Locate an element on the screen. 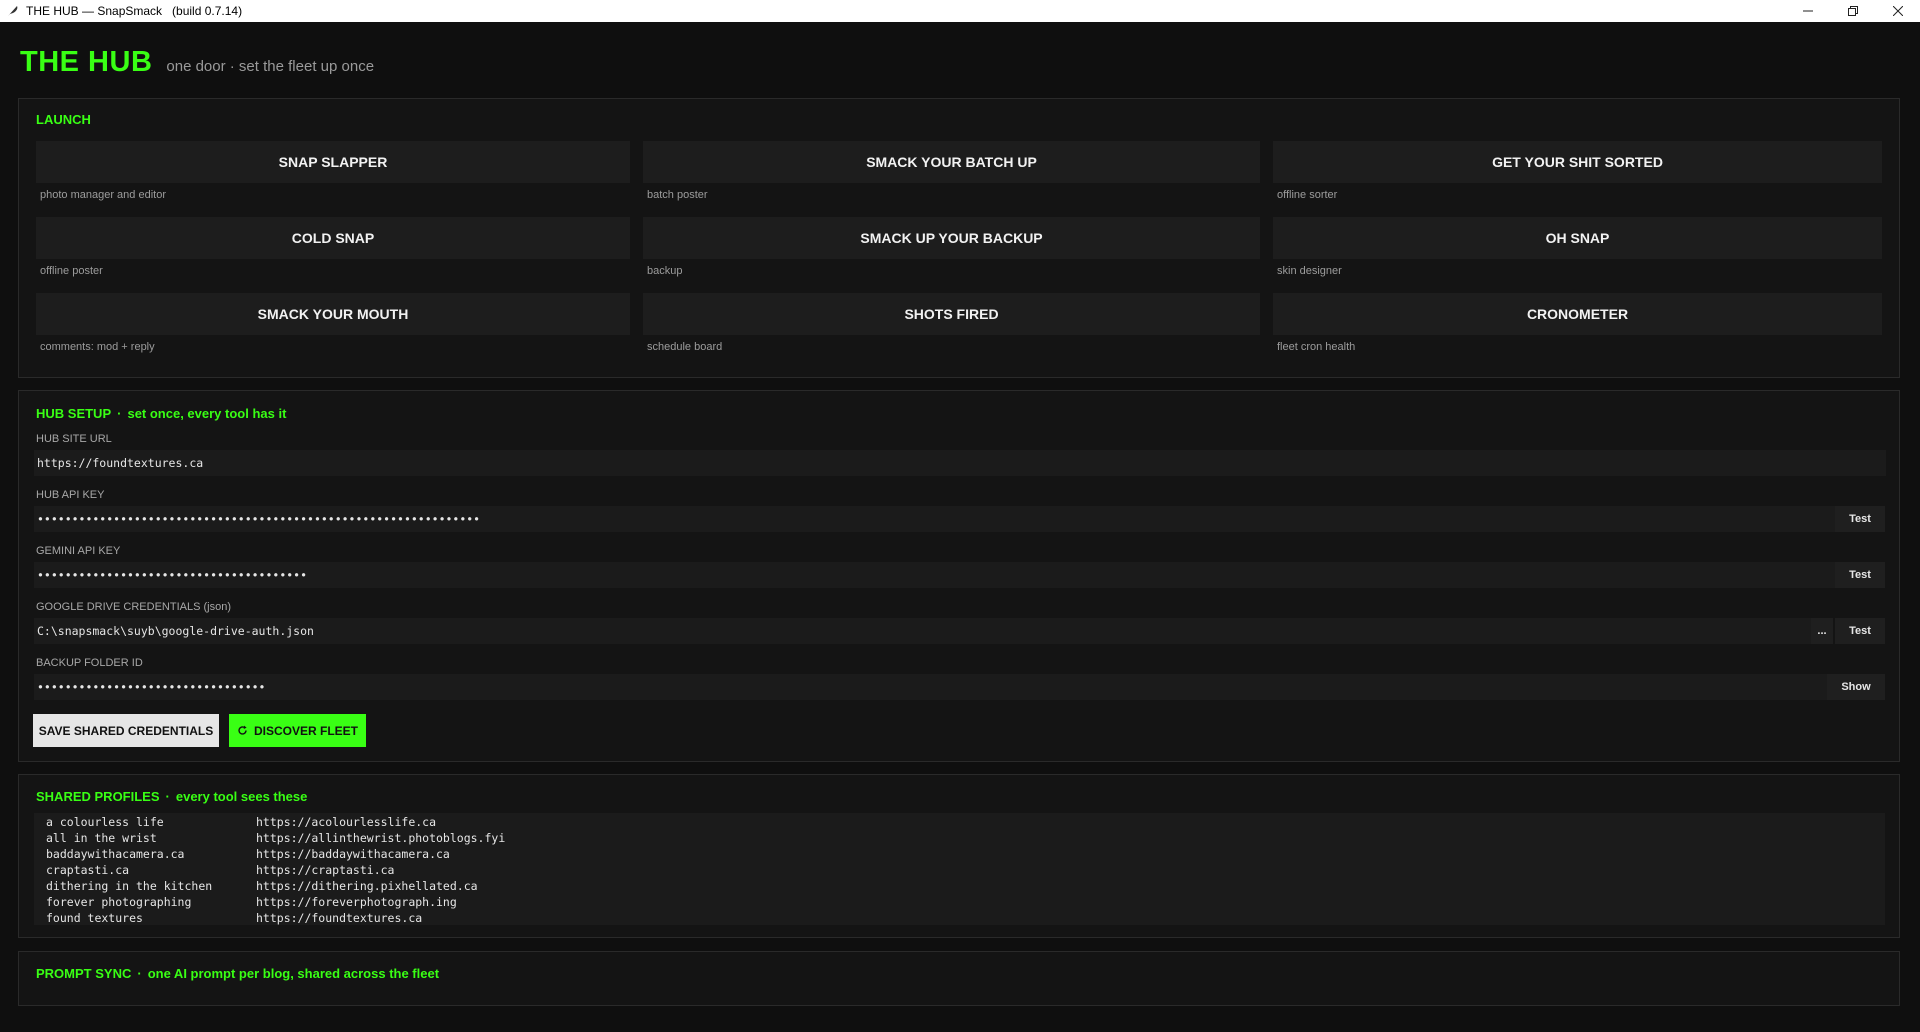 The height and width of the screenshot is (1032, 1920). cronometer-button: CRONOMETER is located at coordinates (1577, 314).